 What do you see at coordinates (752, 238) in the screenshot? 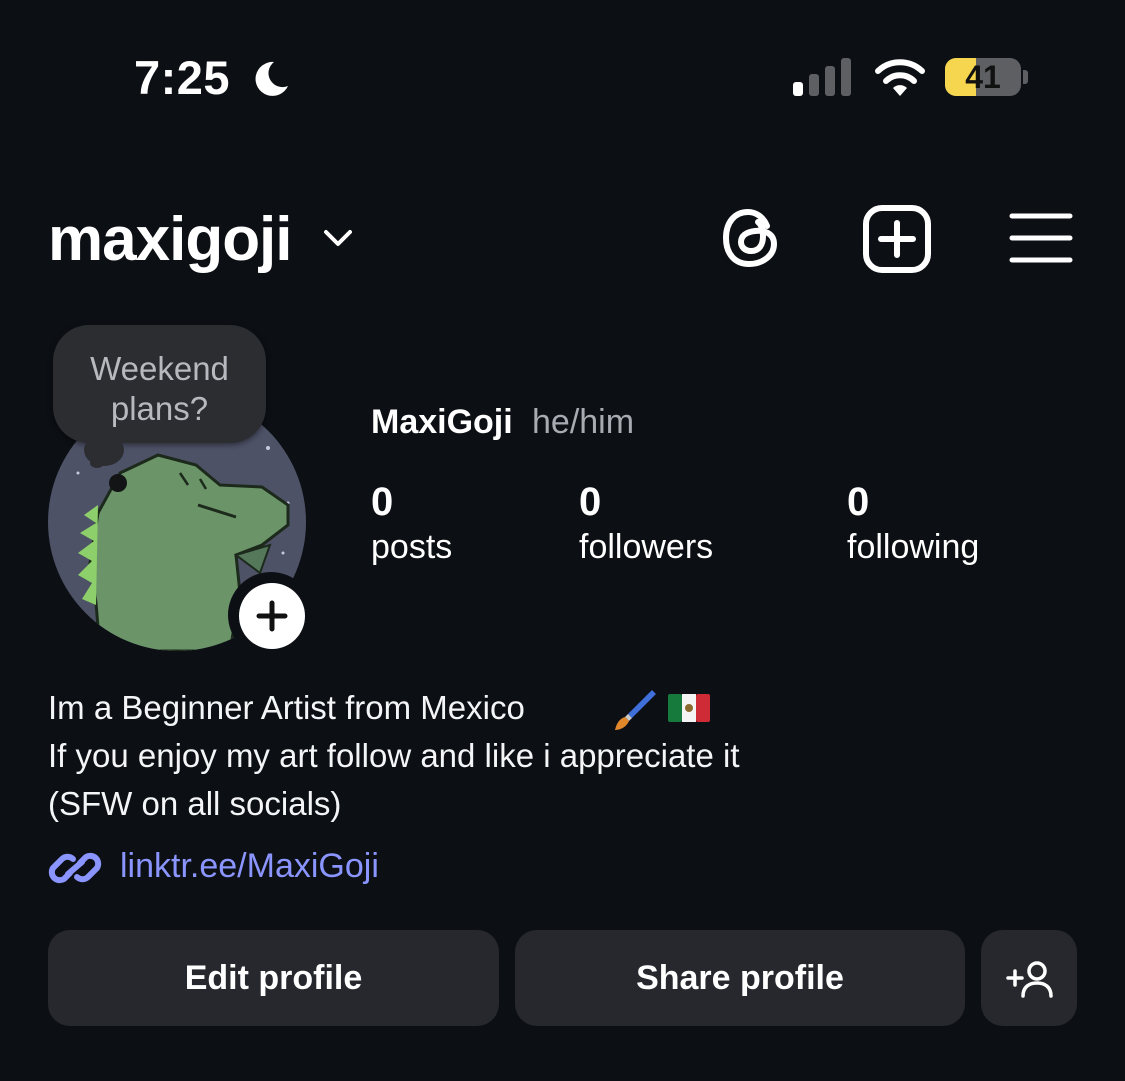
I see `threads-icon` at bounding box center [752, 238].